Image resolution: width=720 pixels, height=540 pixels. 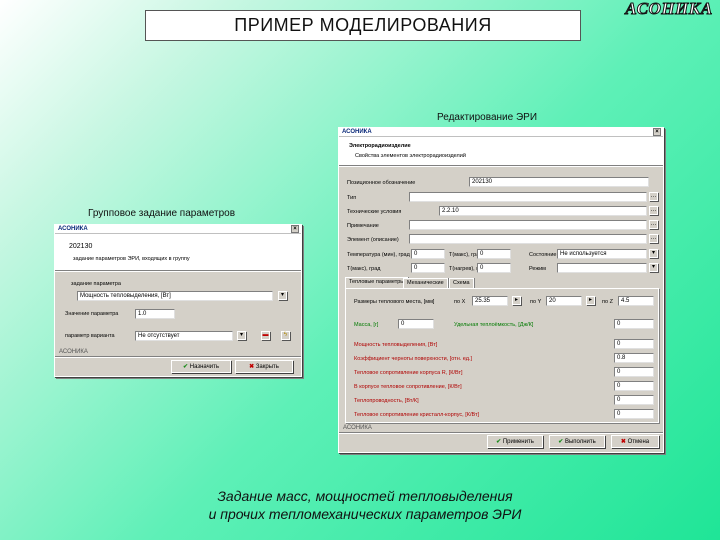 I want to click on state-select: Не используется, so click(x=602, y=254).